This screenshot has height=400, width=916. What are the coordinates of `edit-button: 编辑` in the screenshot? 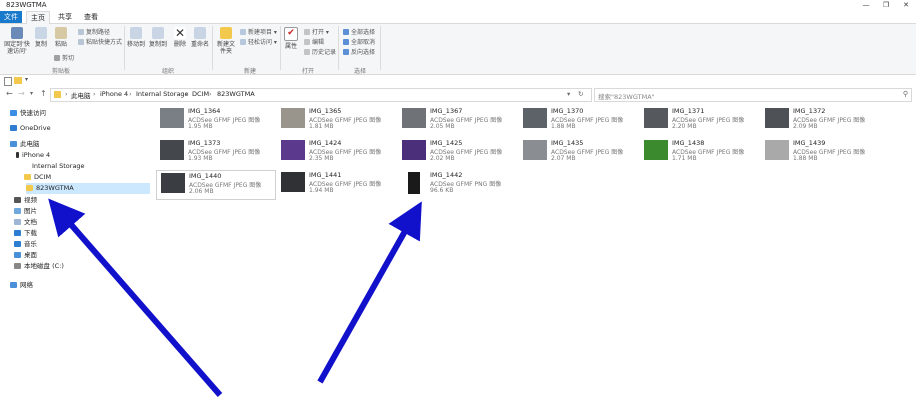 It's located at (314, 41).